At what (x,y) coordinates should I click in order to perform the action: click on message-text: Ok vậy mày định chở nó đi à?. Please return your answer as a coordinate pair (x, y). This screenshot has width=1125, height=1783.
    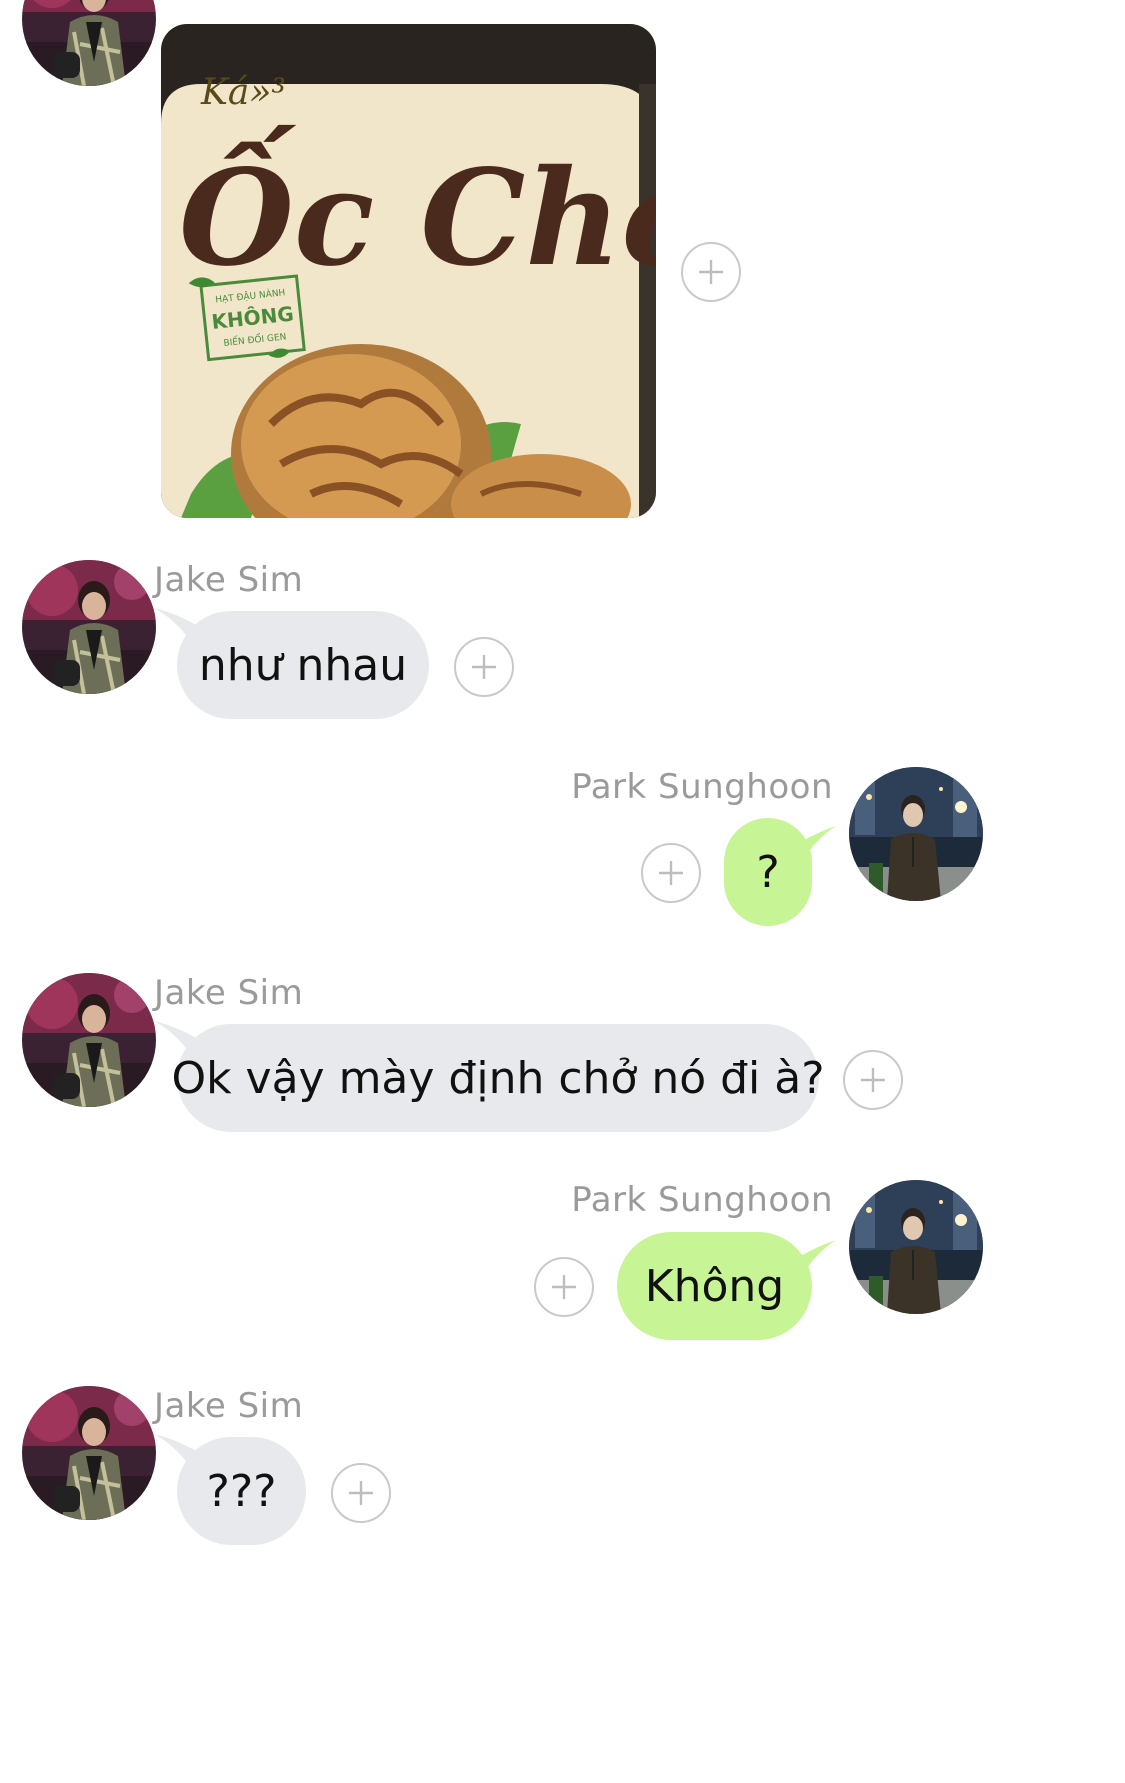
    Looking at the image, I should click on (498, 1078).